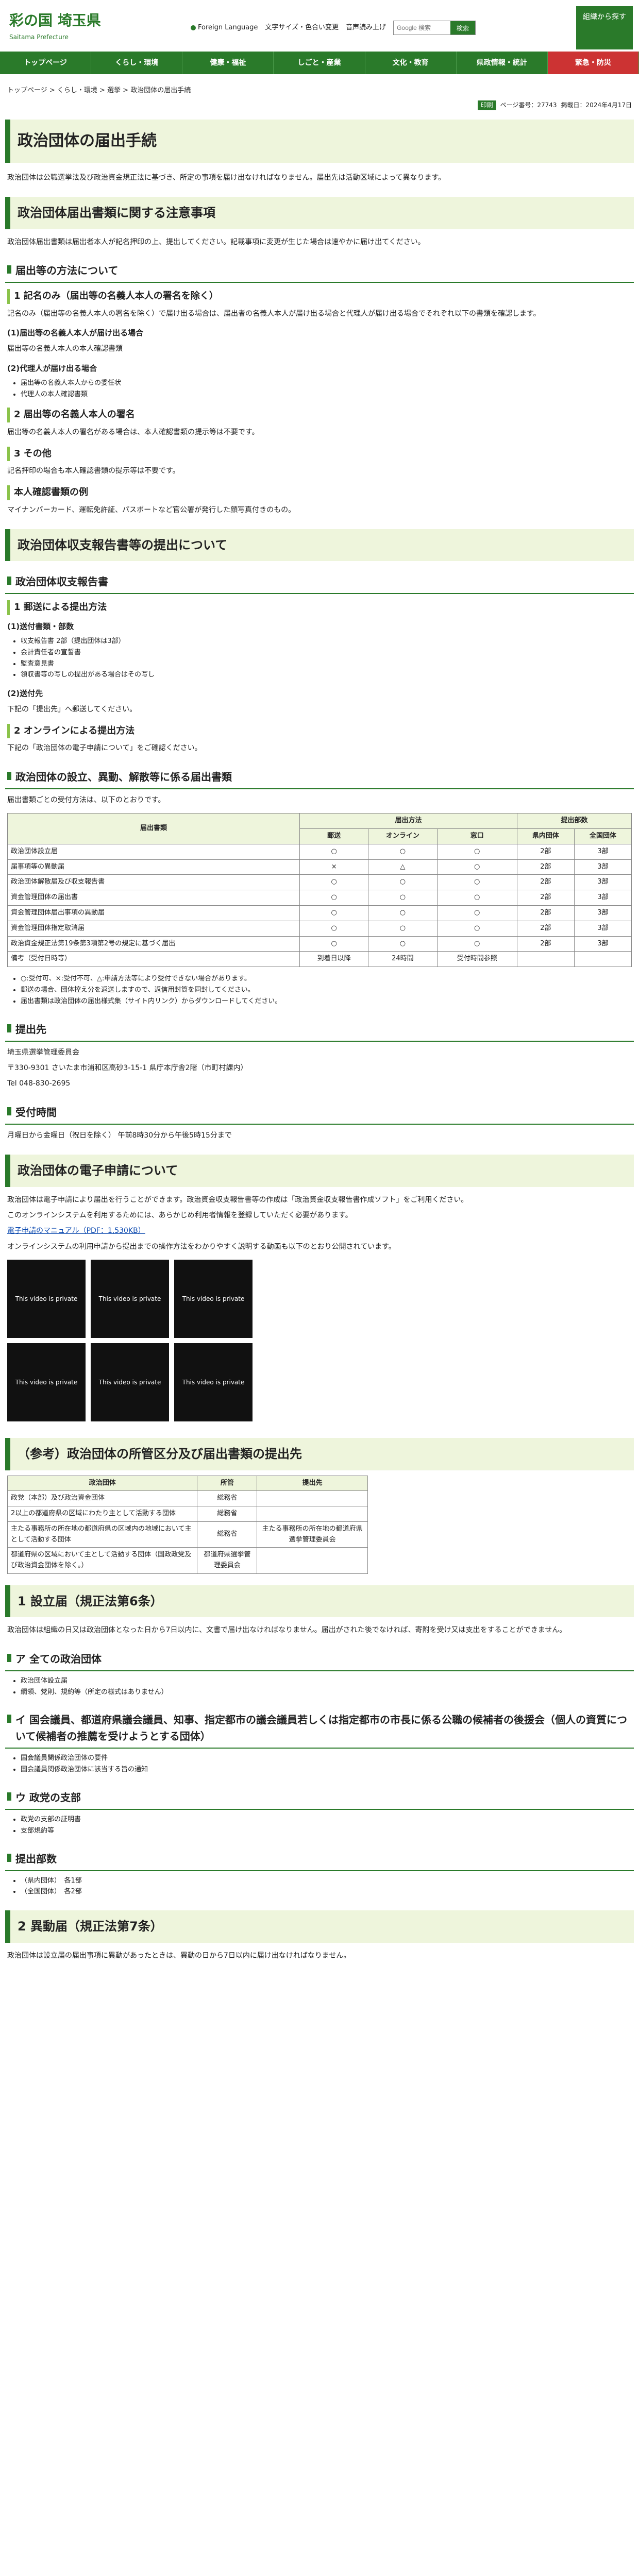 This screenshot has height=2576, width=639. I want to click on destination-heading: 提出先, so click(320, 1030).